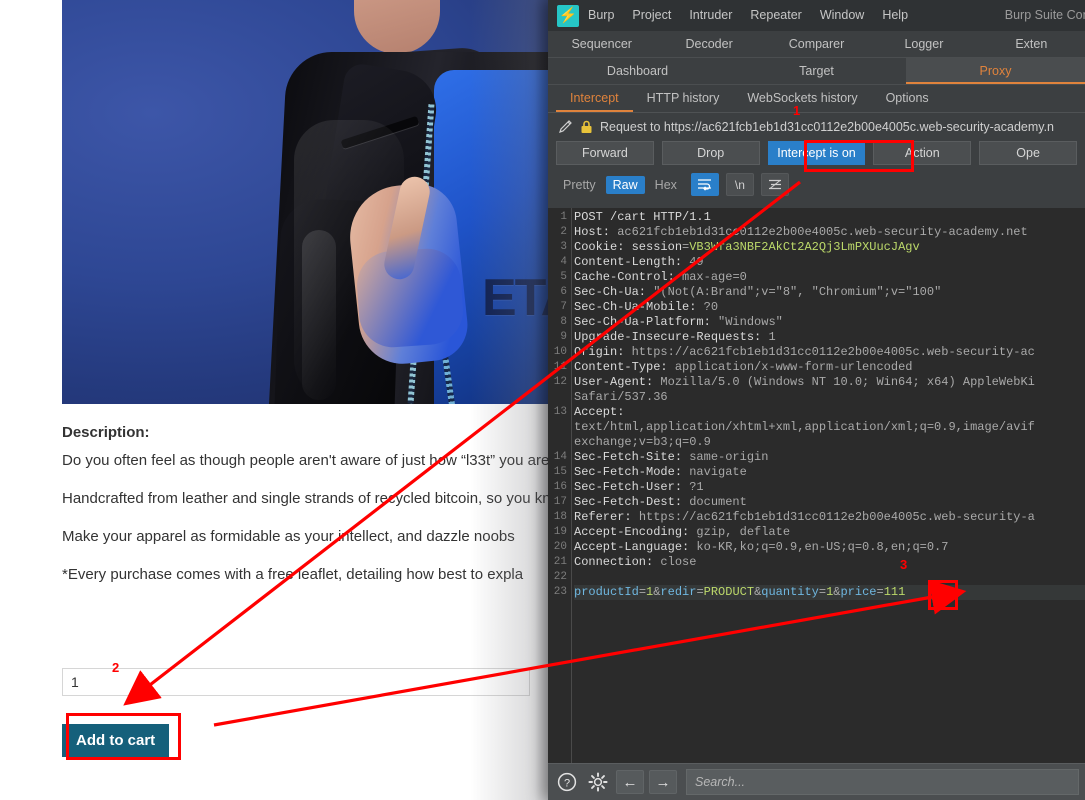 Image resolution: width=1085 pixels, height=800 pixels. Describe the element at coordinates (922, 153) in the screenshot. I see `action-button: Action` at that location.